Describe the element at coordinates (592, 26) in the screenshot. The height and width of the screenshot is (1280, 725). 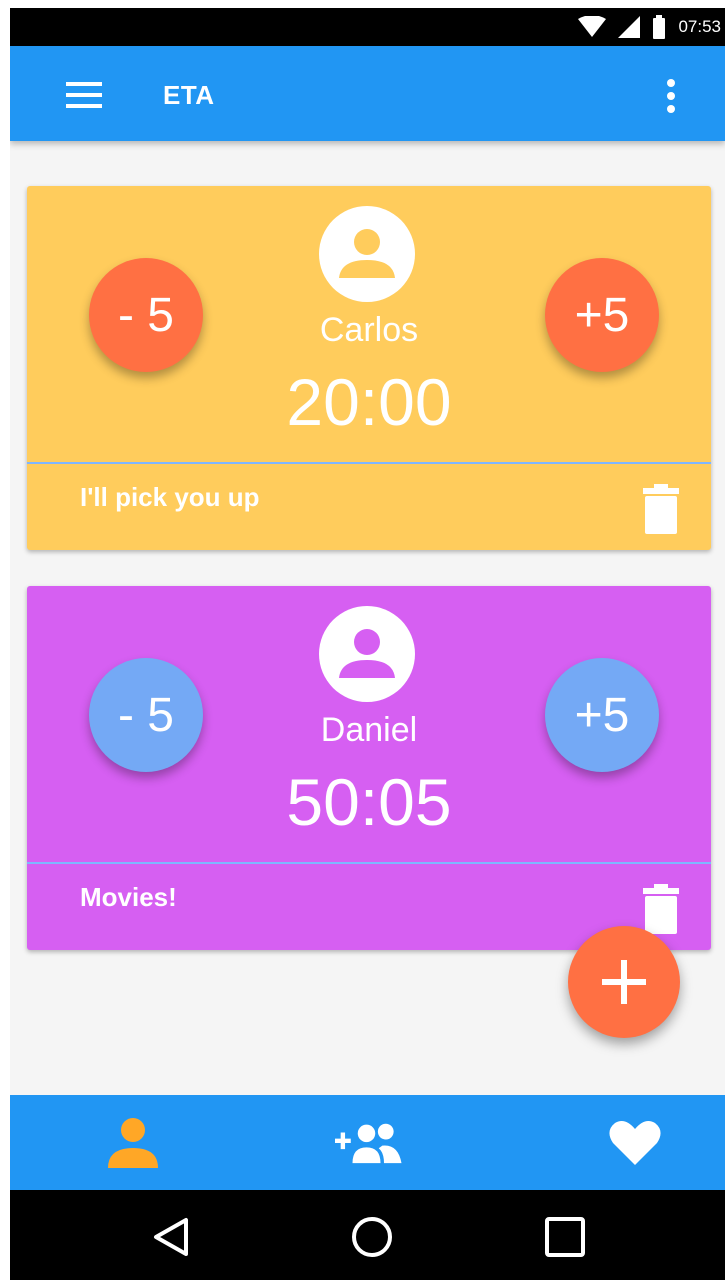
I see `wifi-icon` at that location.